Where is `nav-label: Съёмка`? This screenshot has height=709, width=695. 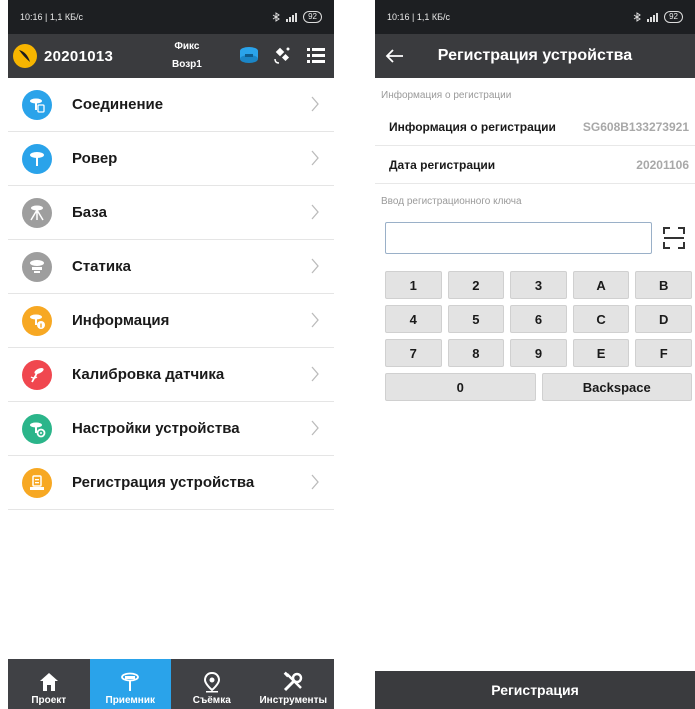 nav-label: Съёмка is located at coordinates (211, 700).